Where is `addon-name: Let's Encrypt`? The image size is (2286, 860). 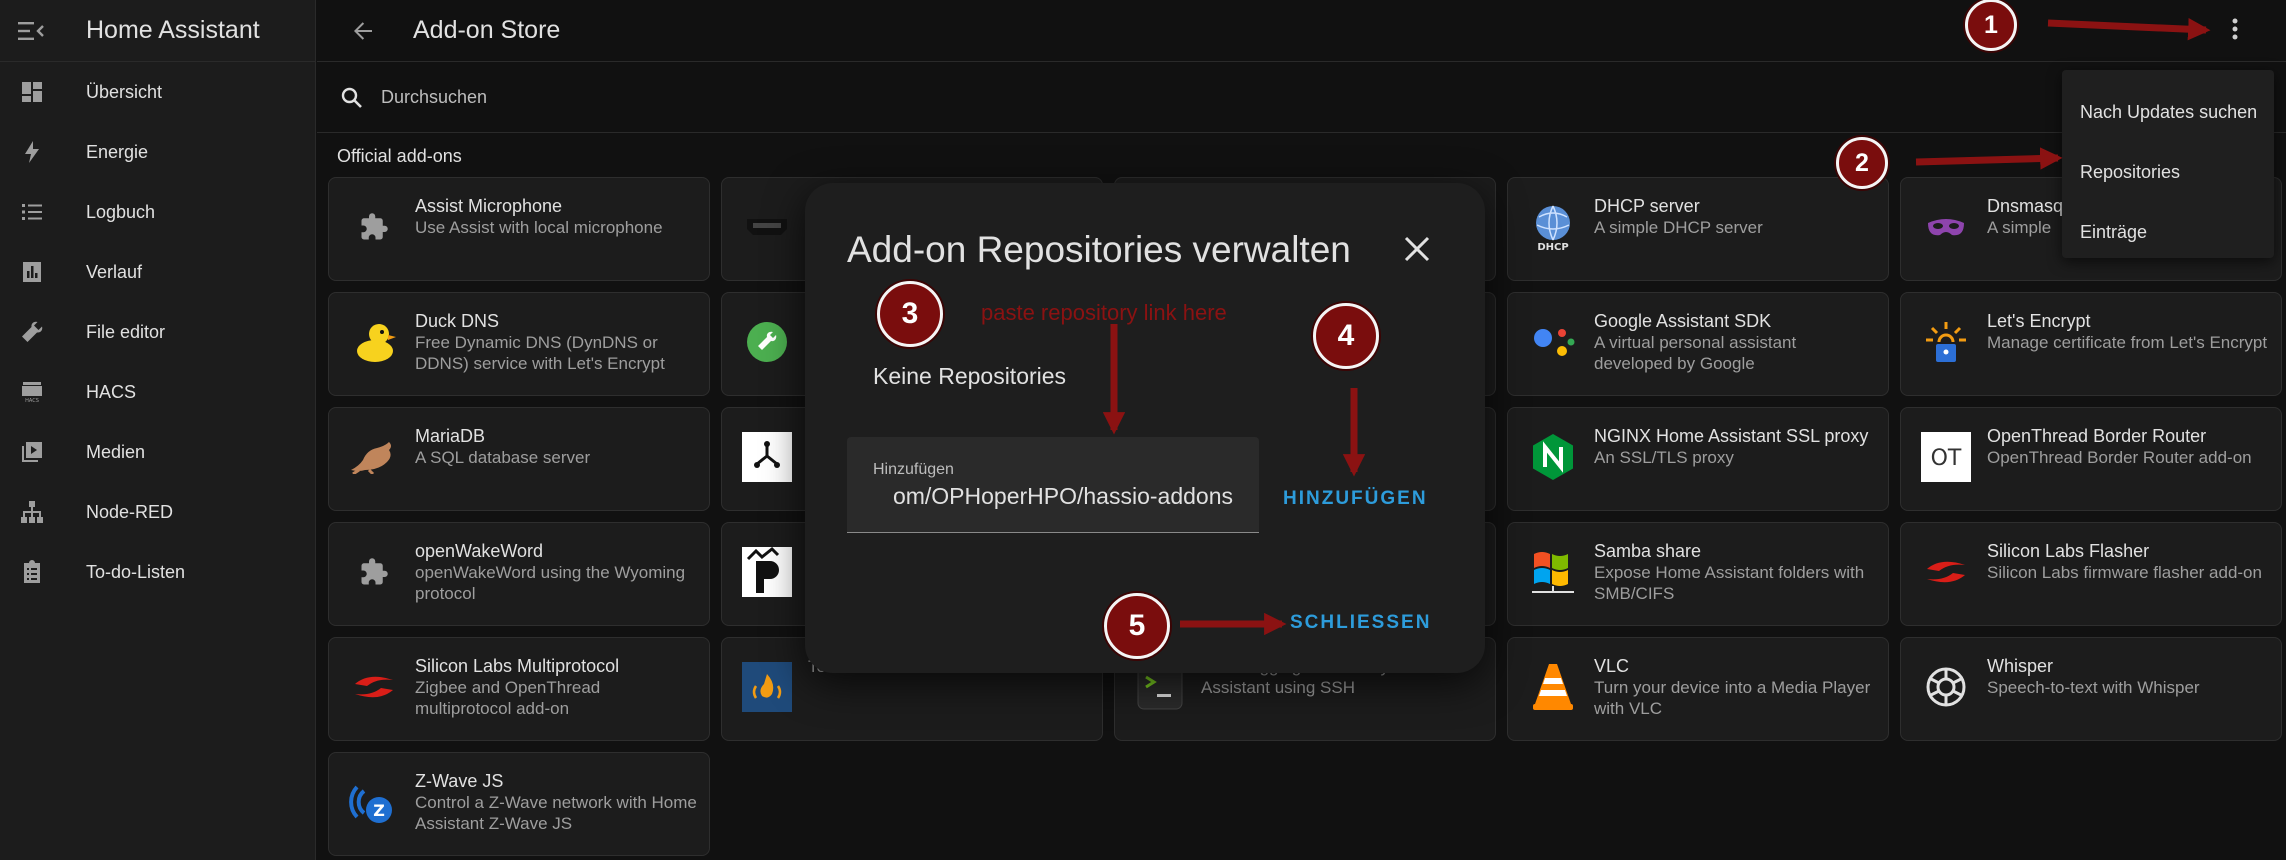
addon-name: Let's Encrypt is located at coordinates (2039, 321).